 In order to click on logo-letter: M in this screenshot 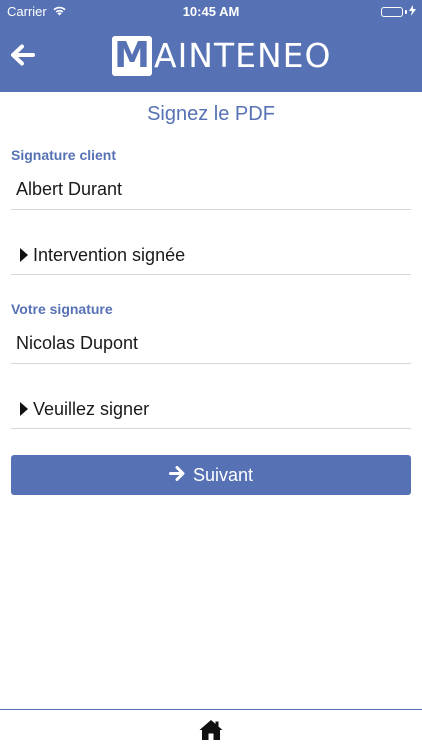, I will do `click(132, 56)`.